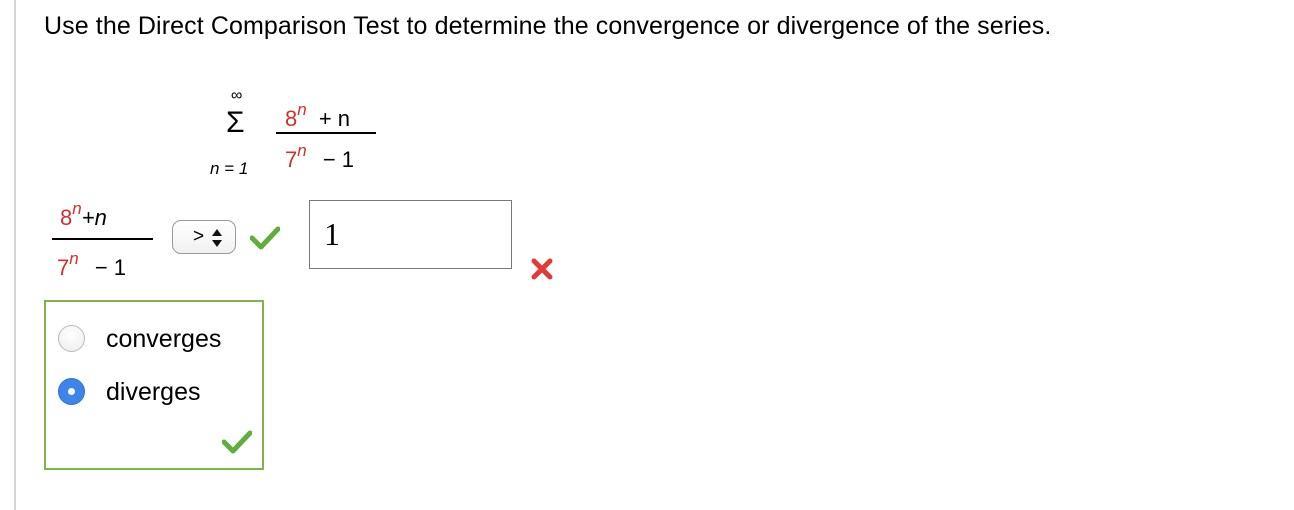 The height and width of the screenshot is (510, 1294). What do you see at coordinates (15, 255) in the screenshot?
I see `left-rule` at bounding box center [15, 255].